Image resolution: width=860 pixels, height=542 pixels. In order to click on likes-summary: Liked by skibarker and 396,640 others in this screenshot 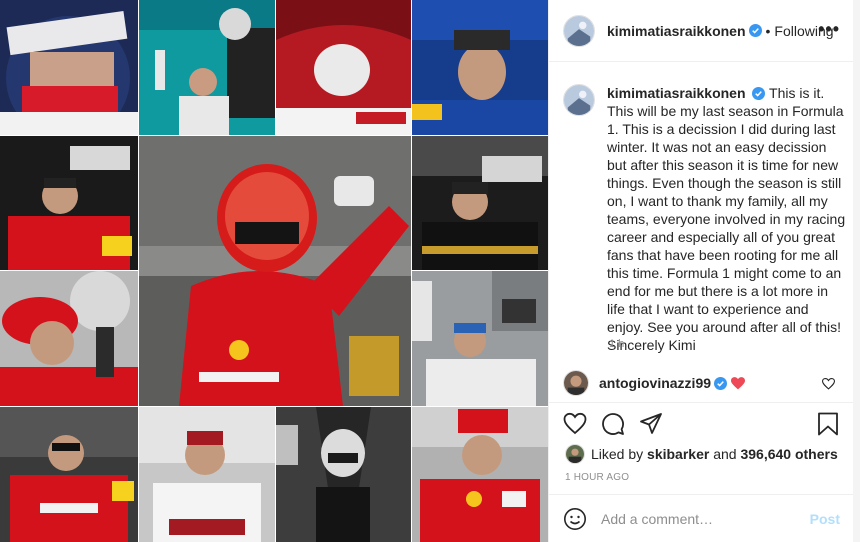, I will do `click(701, 454)`.